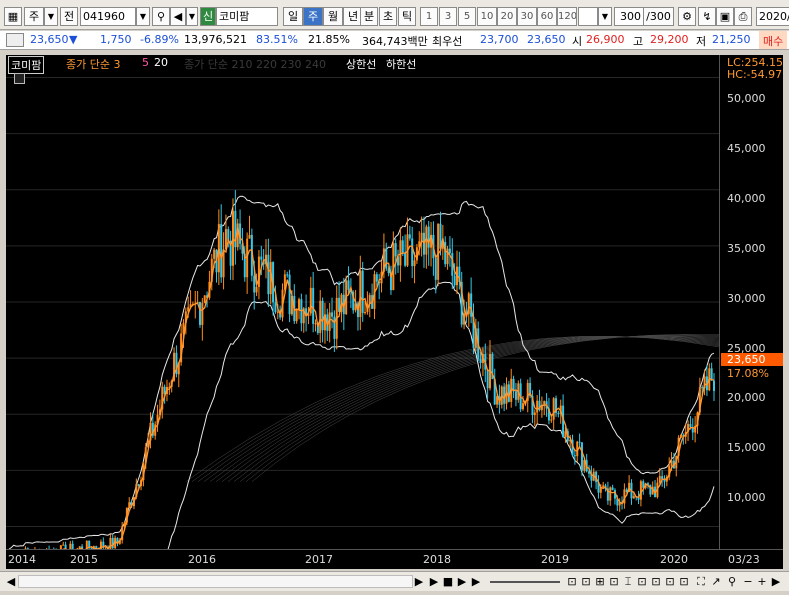 The width and height of the screenshot is (789, 595). What do you see at coordinates (701, 41) in the screenshot?
I see `low-label: 저` at bounding box center [701, 41].